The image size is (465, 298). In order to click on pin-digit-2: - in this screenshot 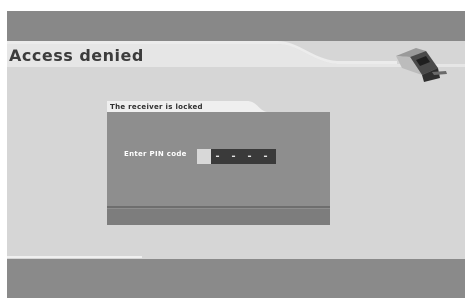, I will do `click(233, 156)`.